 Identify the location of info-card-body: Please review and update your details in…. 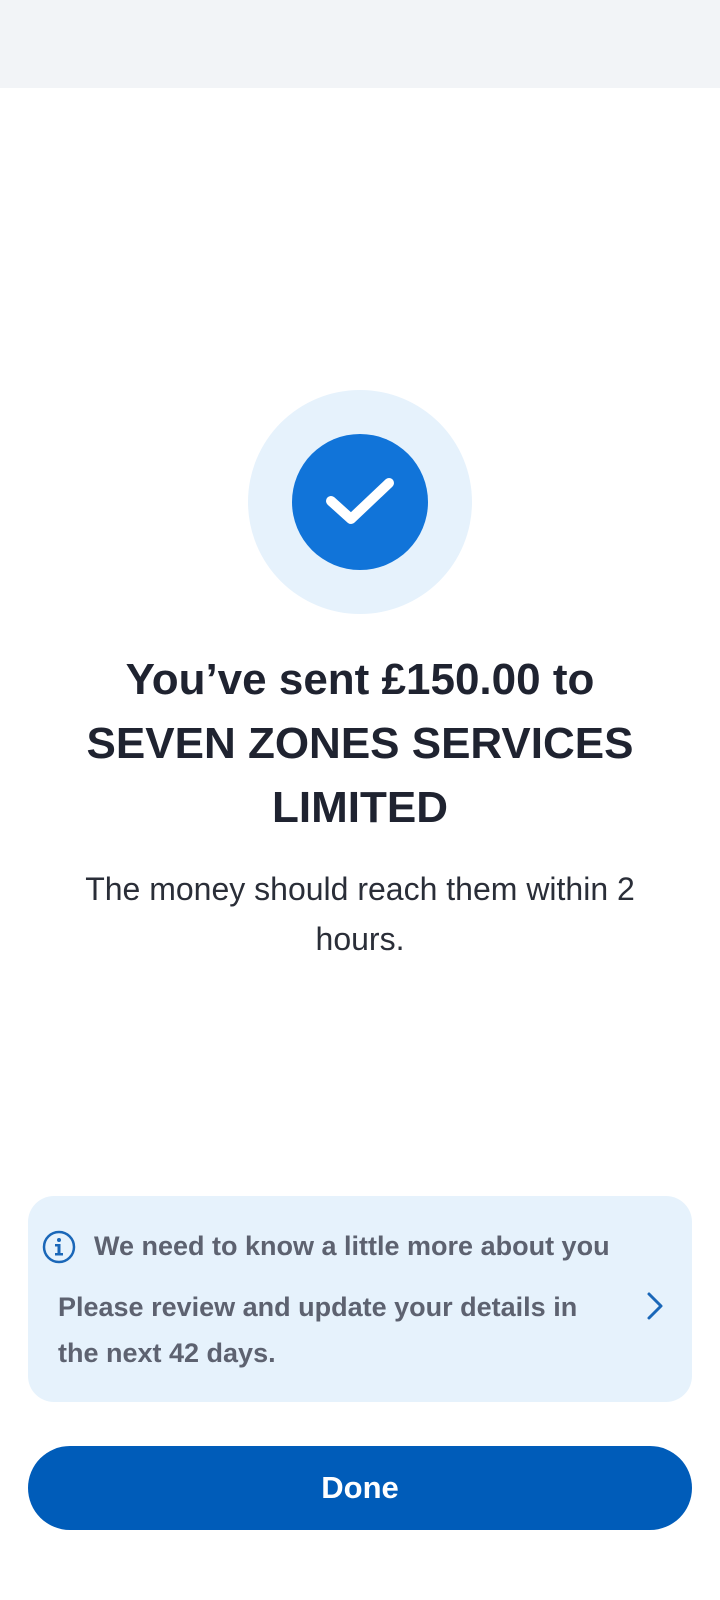
(318, 1330).